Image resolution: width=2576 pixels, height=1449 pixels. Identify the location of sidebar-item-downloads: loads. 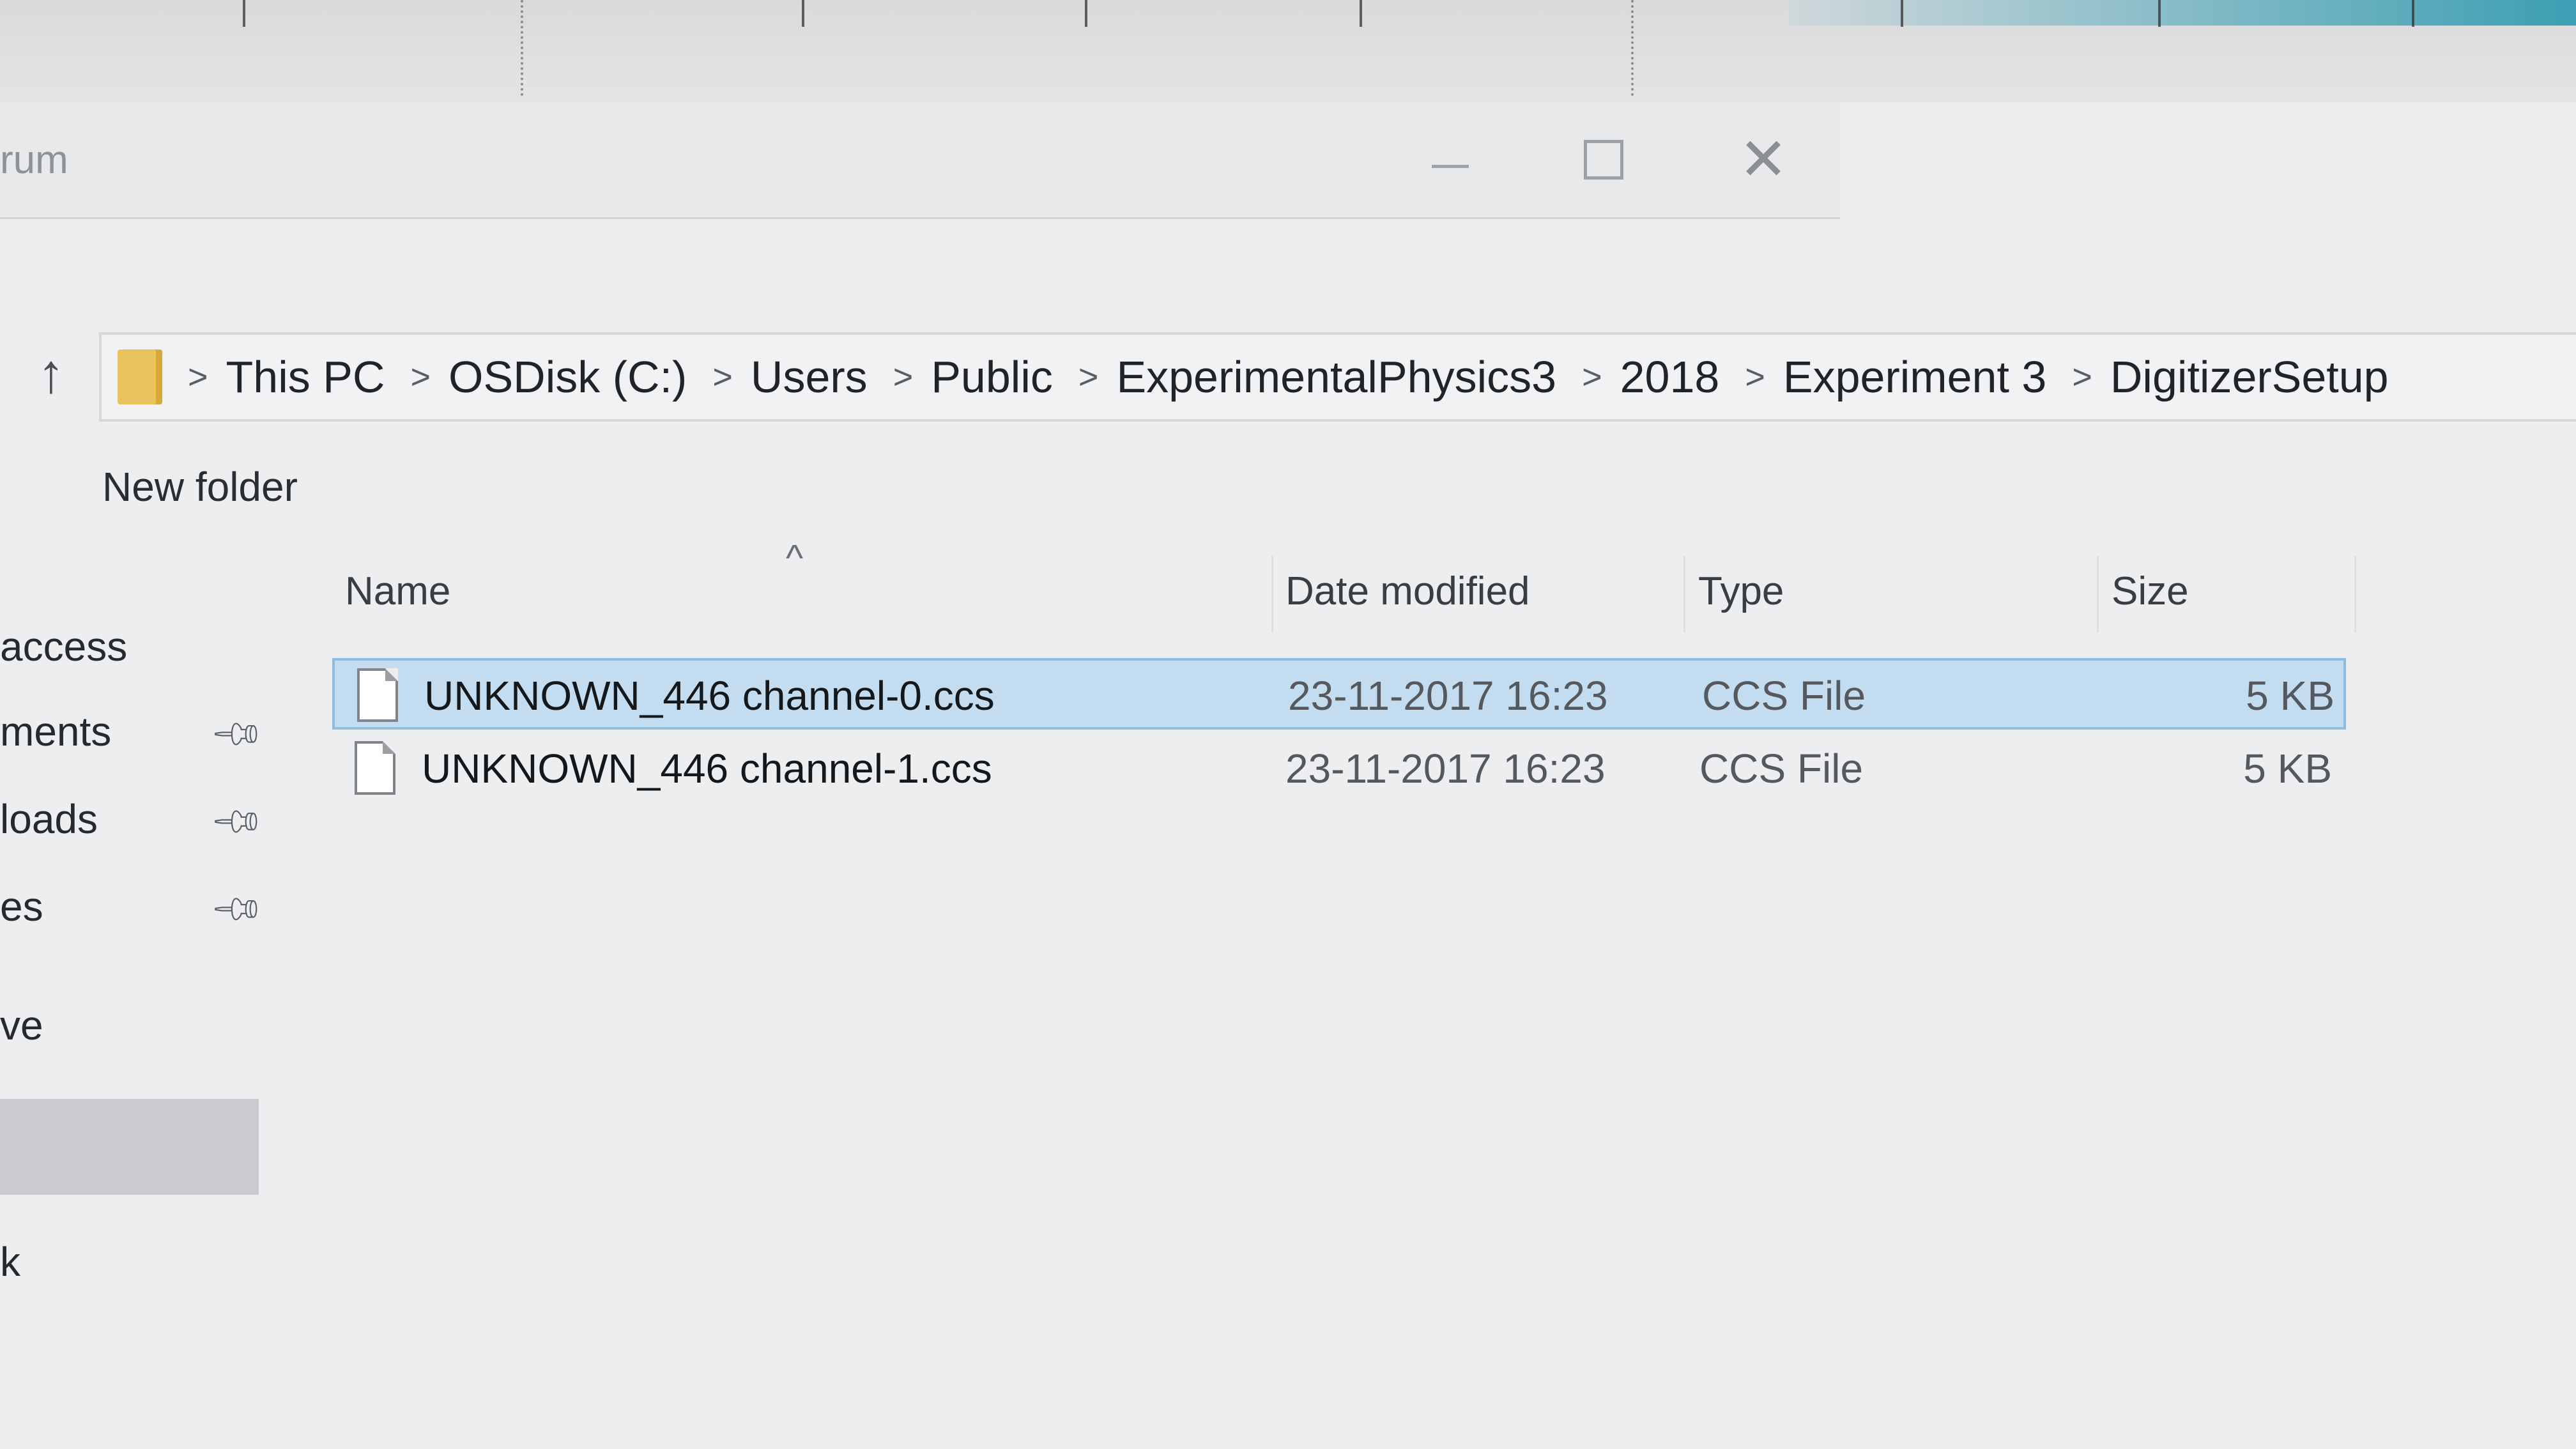
(49, 819).